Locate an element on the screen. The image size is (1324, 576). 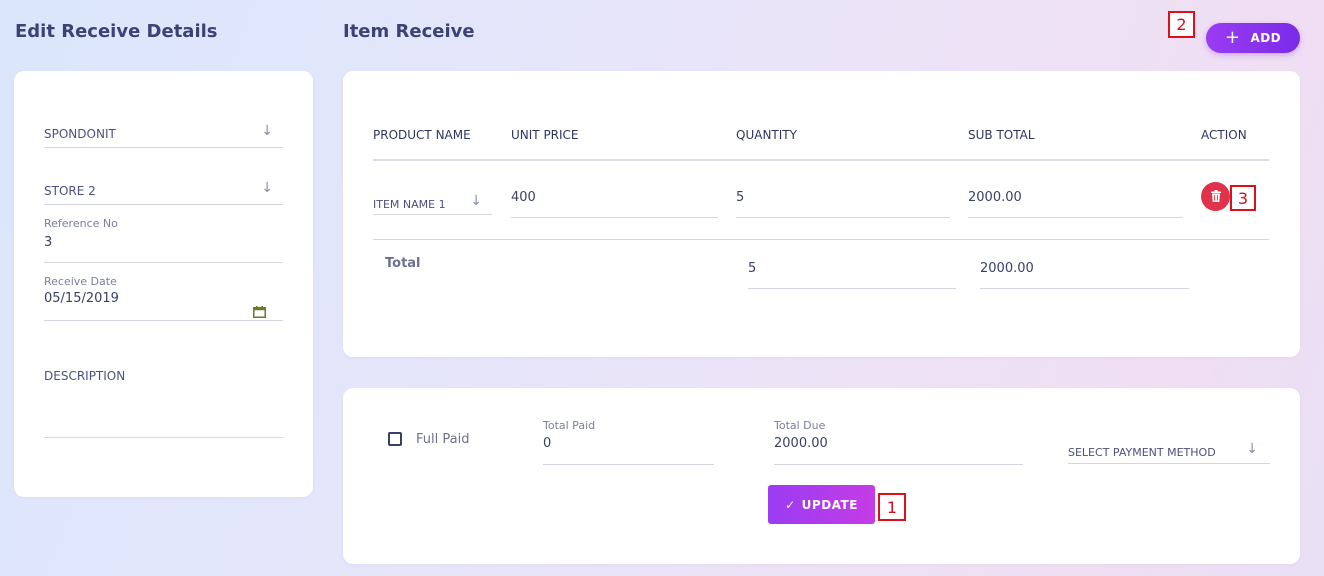
full-paid-label: Full Paid is located at coordinates (443, 439).